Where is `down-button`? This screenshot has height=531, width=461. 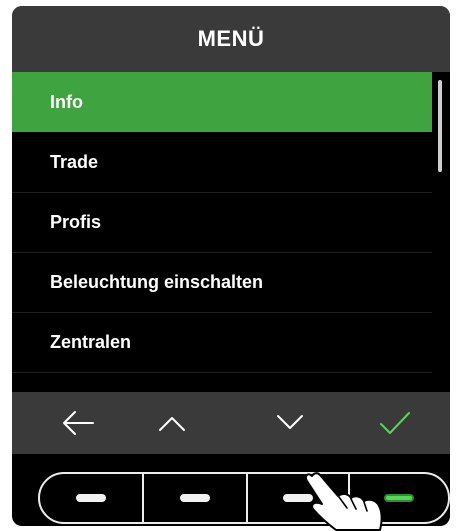
down-button is located at coordinates (290, 423).